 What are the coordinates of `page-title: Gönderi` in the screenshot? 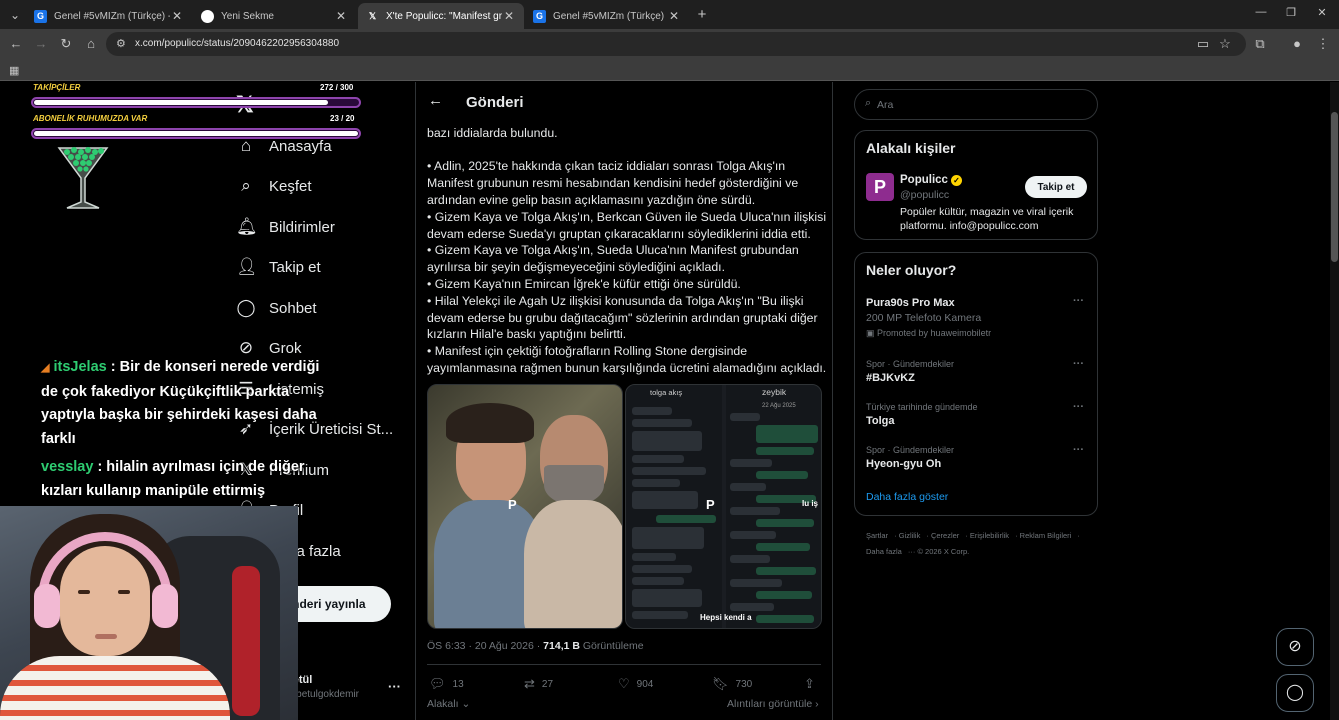 It's located at (495, 102).